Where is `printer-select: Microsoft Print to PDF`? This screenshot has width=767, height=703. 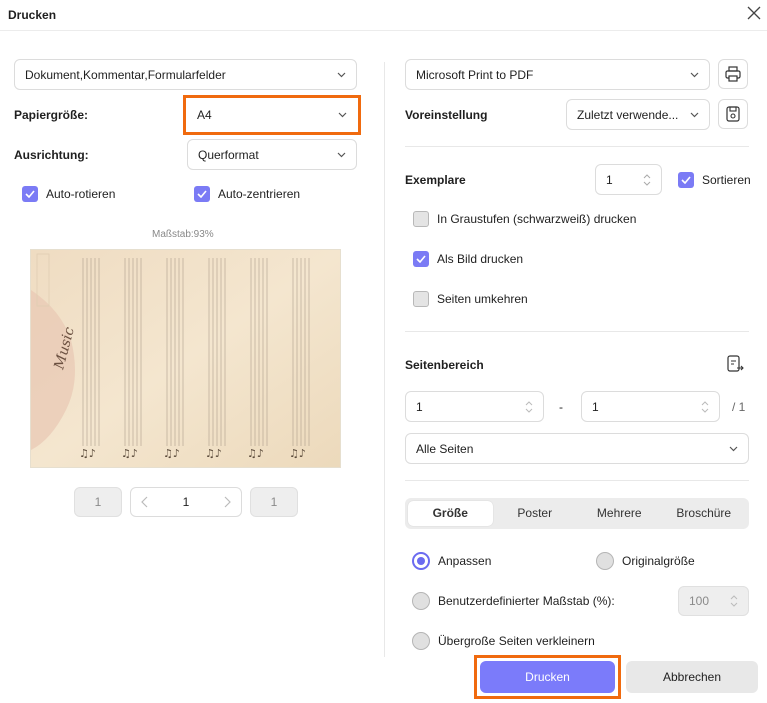
printer-select: Microsoft Print to PDF is located at coordinates (557, 74).